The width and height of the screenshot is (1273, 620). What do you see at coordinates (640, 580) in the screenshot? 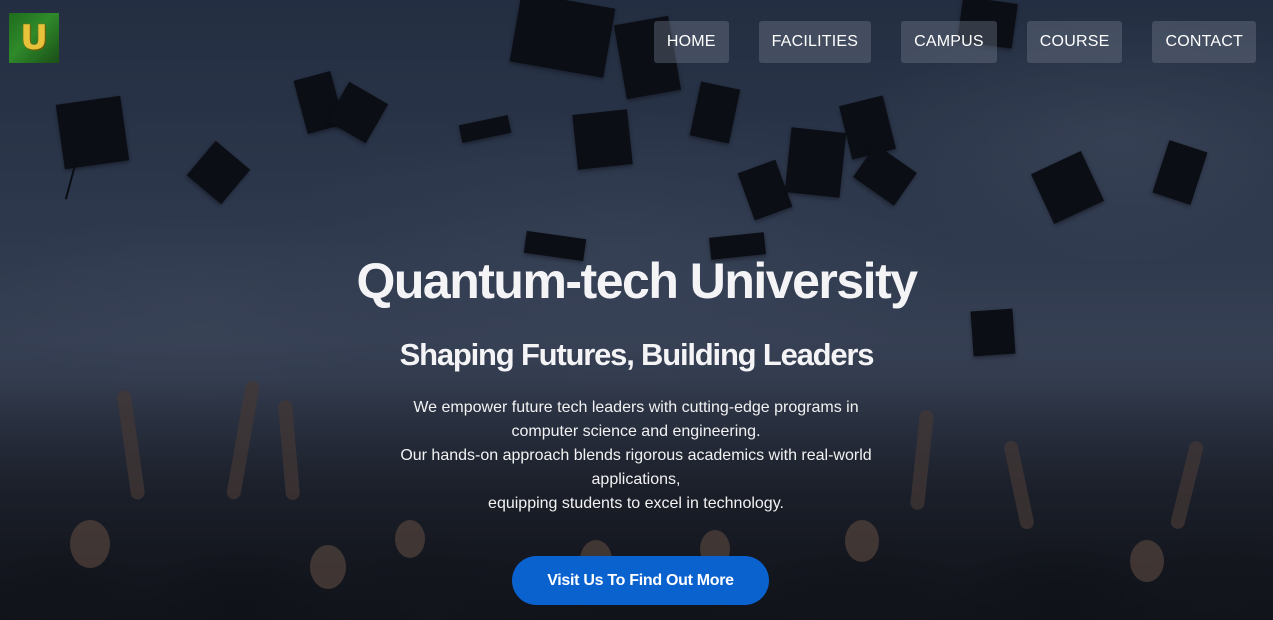
I see `visit-us-button: Visit Us To Find Out More` at bounding box center [640, 580].